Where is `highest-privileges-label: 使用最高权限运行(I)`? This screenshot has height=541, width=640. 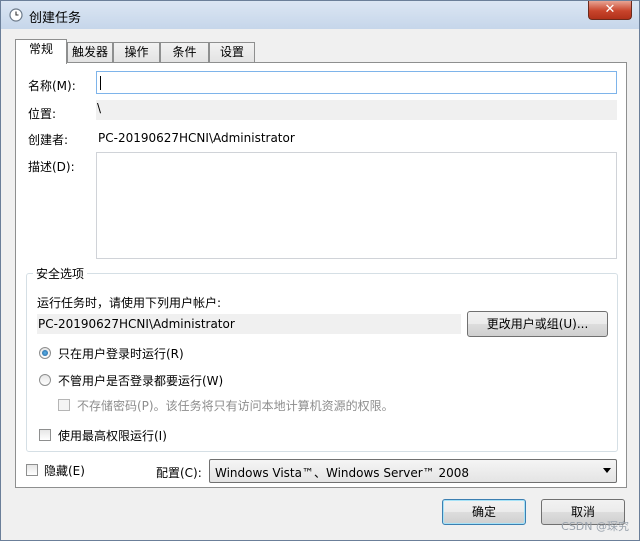
highest-privileges-label: 使用最高权限运行(I) is located at coordinates (112, 435).